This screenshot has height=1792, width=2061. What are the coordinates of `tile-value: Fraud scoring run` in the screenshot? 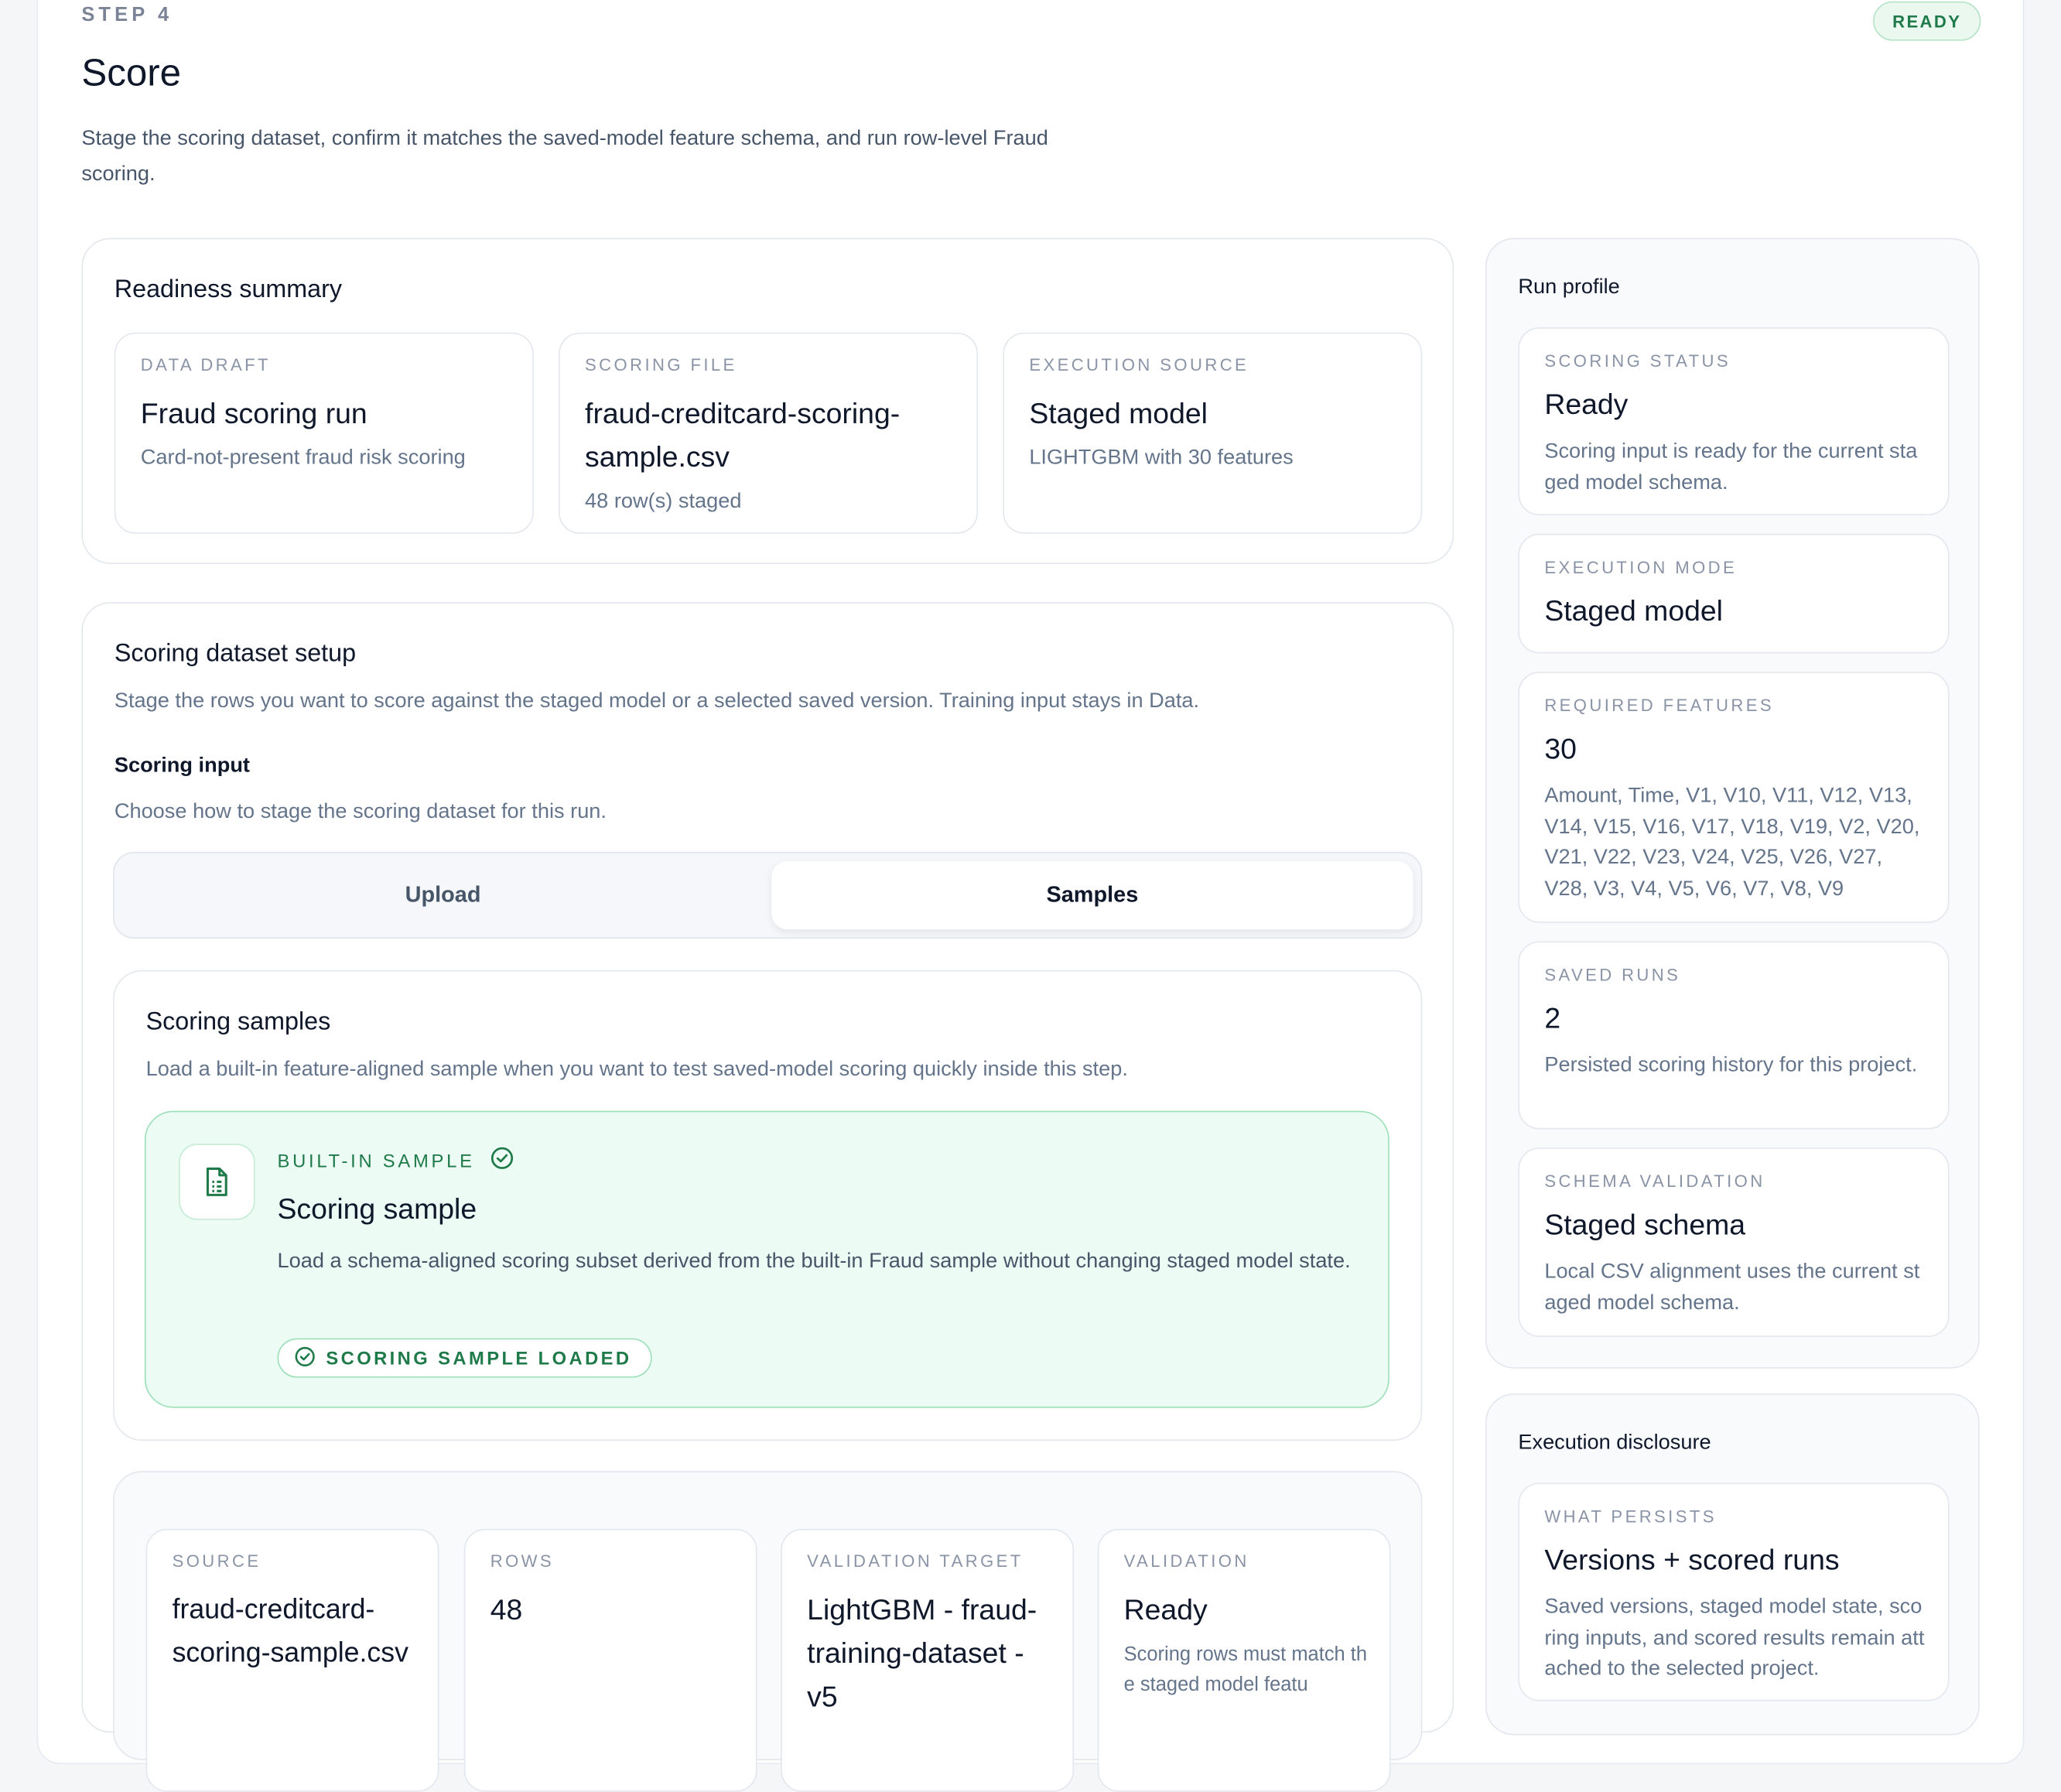 It's located at (253, 413).